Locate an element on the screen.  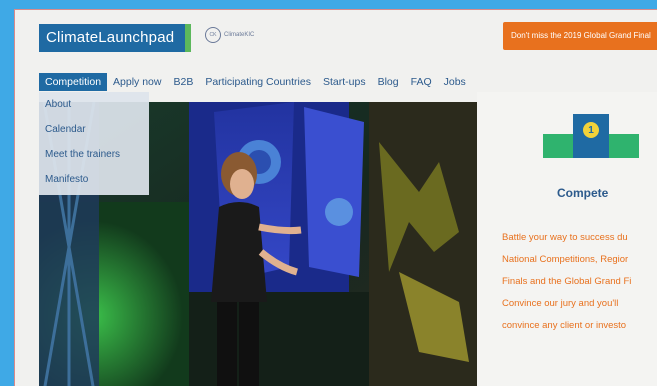
compete-description-line: convince any client or investo is located at coordinates (564, 325).